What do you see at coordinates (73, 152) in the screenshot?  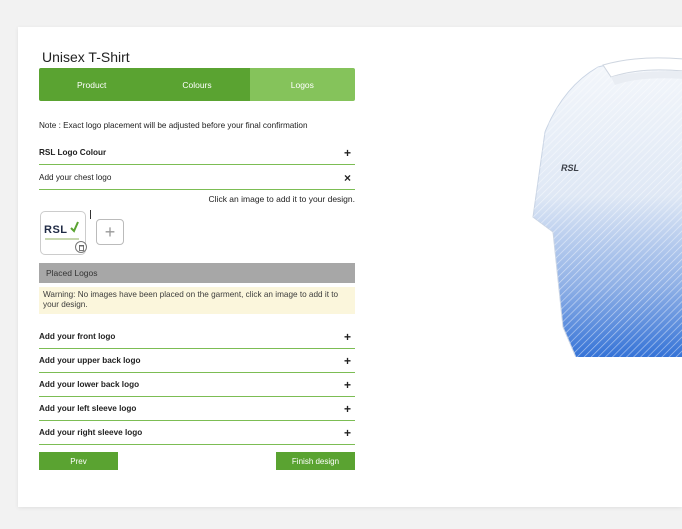 I see `logo-colour-label: RSL Logo Colour` at bounding box center [73, 152].